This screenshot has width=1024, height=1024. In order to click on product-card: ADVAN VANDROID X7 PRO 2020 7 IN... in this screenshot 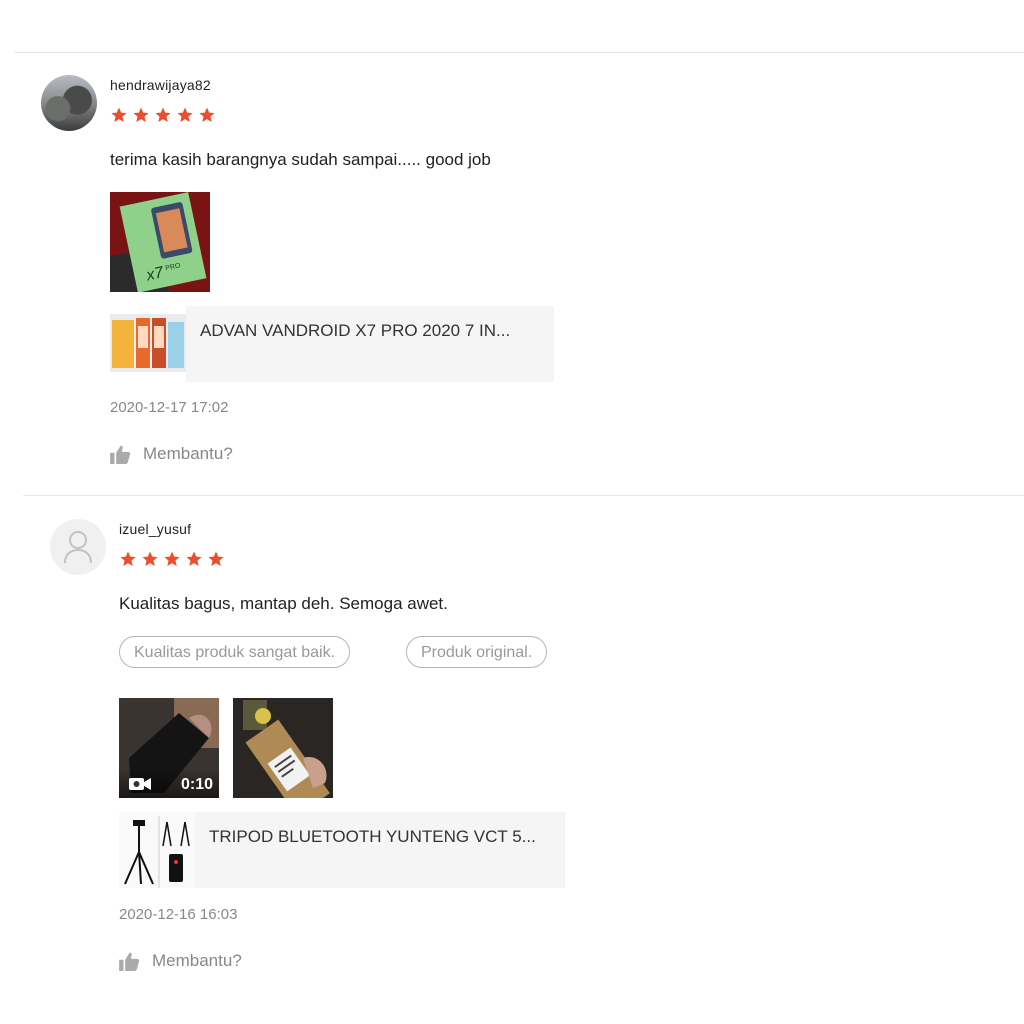, I will do `click(332, 344)`.